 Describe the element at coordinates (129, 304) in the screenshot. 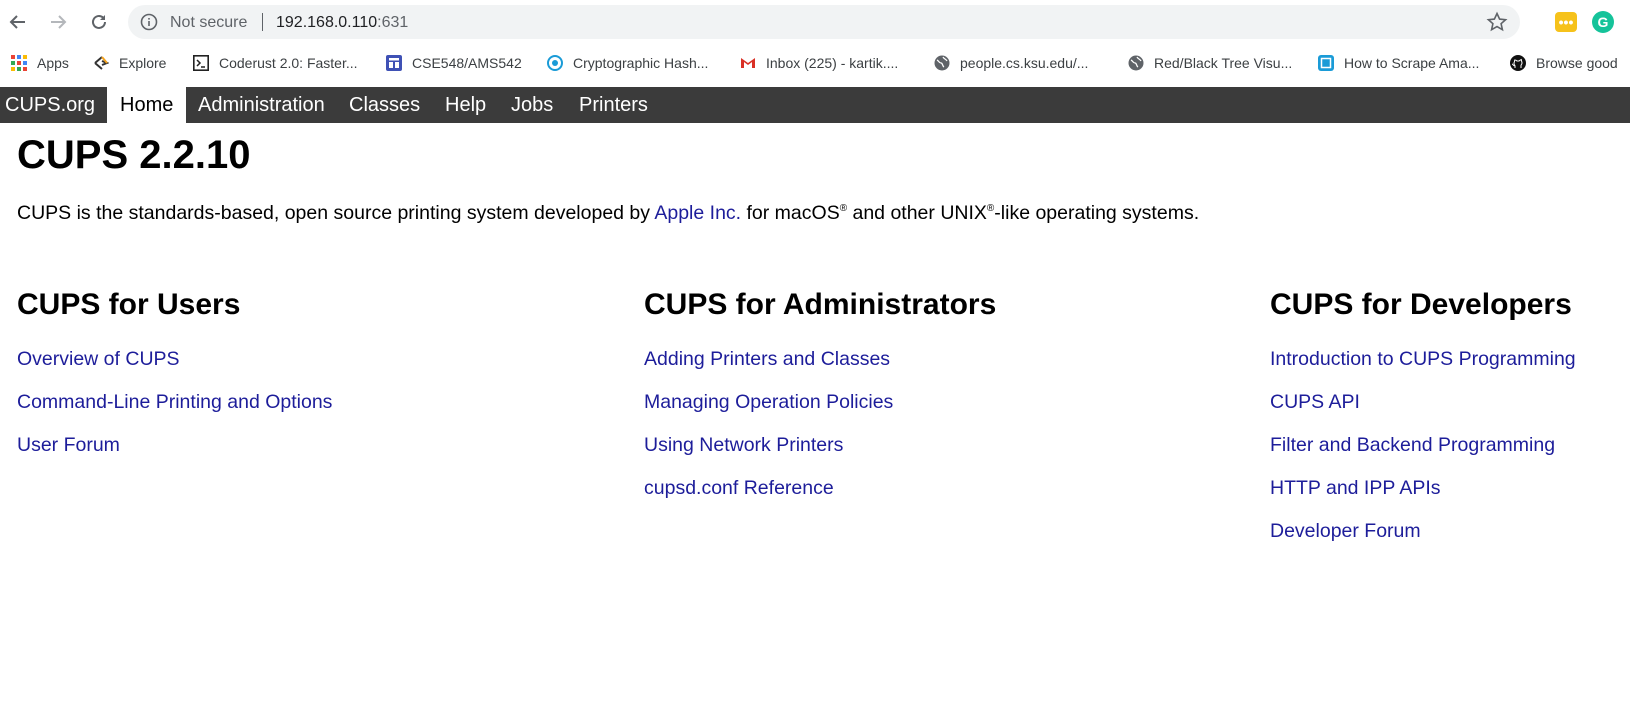

I see `users-section-title: CUPS for Users` at that location.